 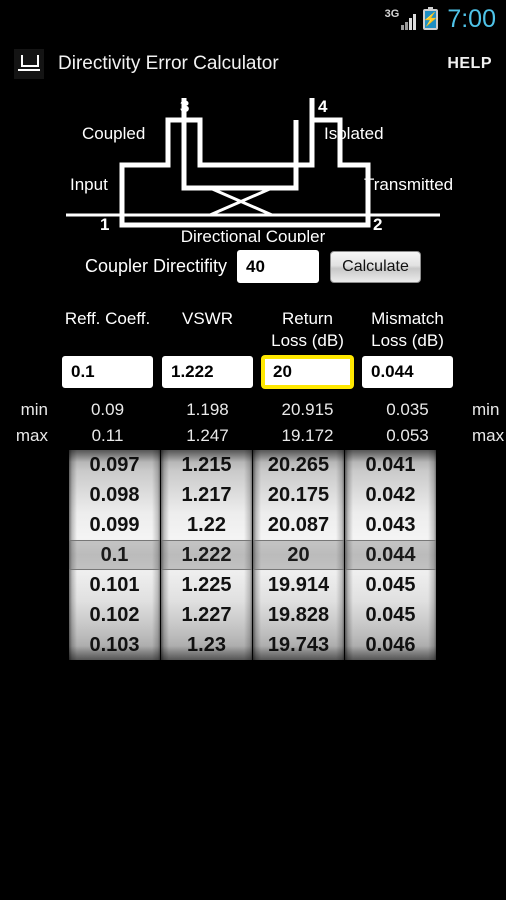 I want to click on wheel-rows: 0.041 0.042 0.043 0.044 0.045 0.045 0.046, so click(x=390, y=555).